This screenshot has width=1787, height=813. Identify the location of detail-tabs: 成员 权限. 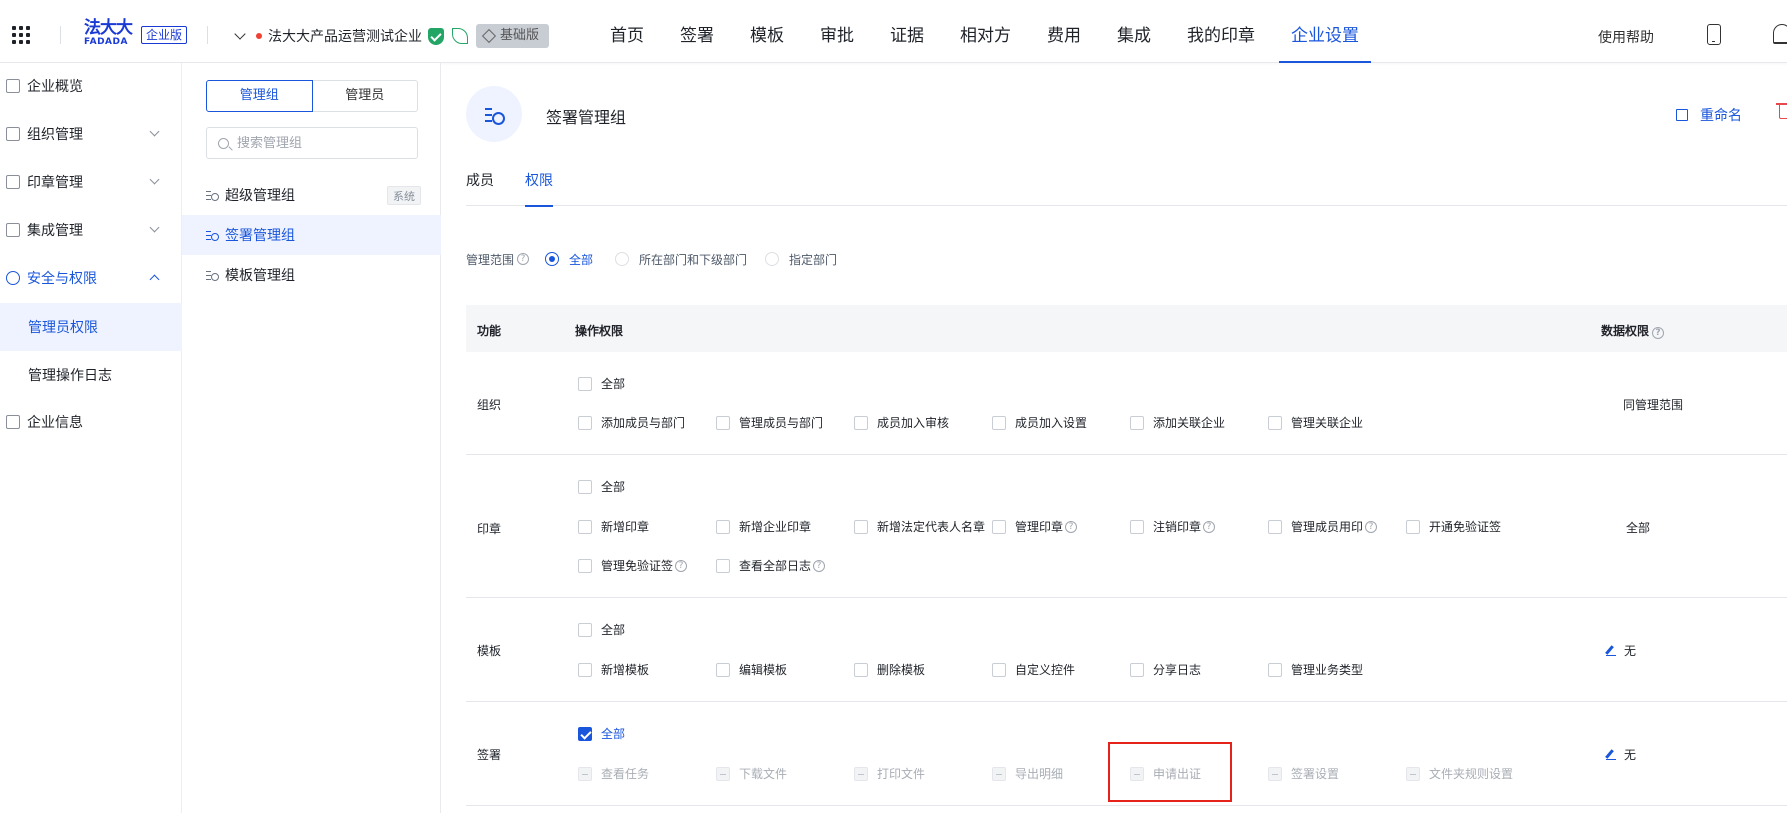
(1126, 187).